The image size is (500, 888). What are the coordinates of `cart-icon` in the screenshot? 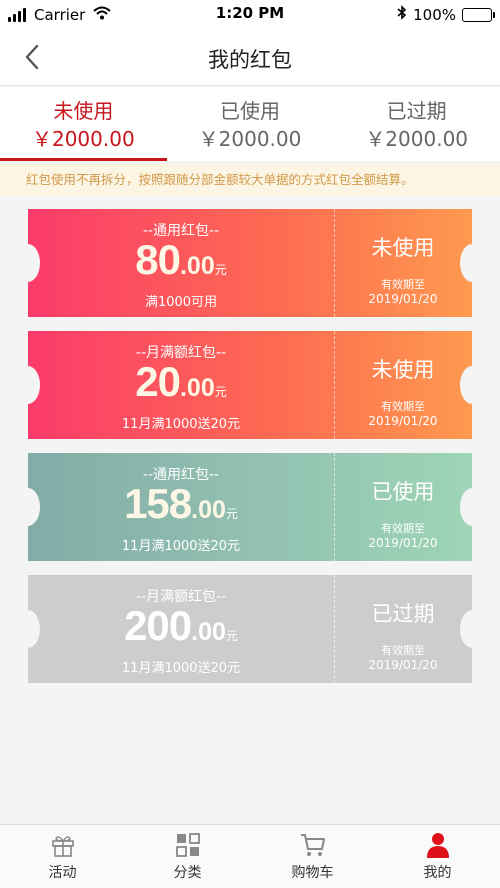 It's located at (312, 845).